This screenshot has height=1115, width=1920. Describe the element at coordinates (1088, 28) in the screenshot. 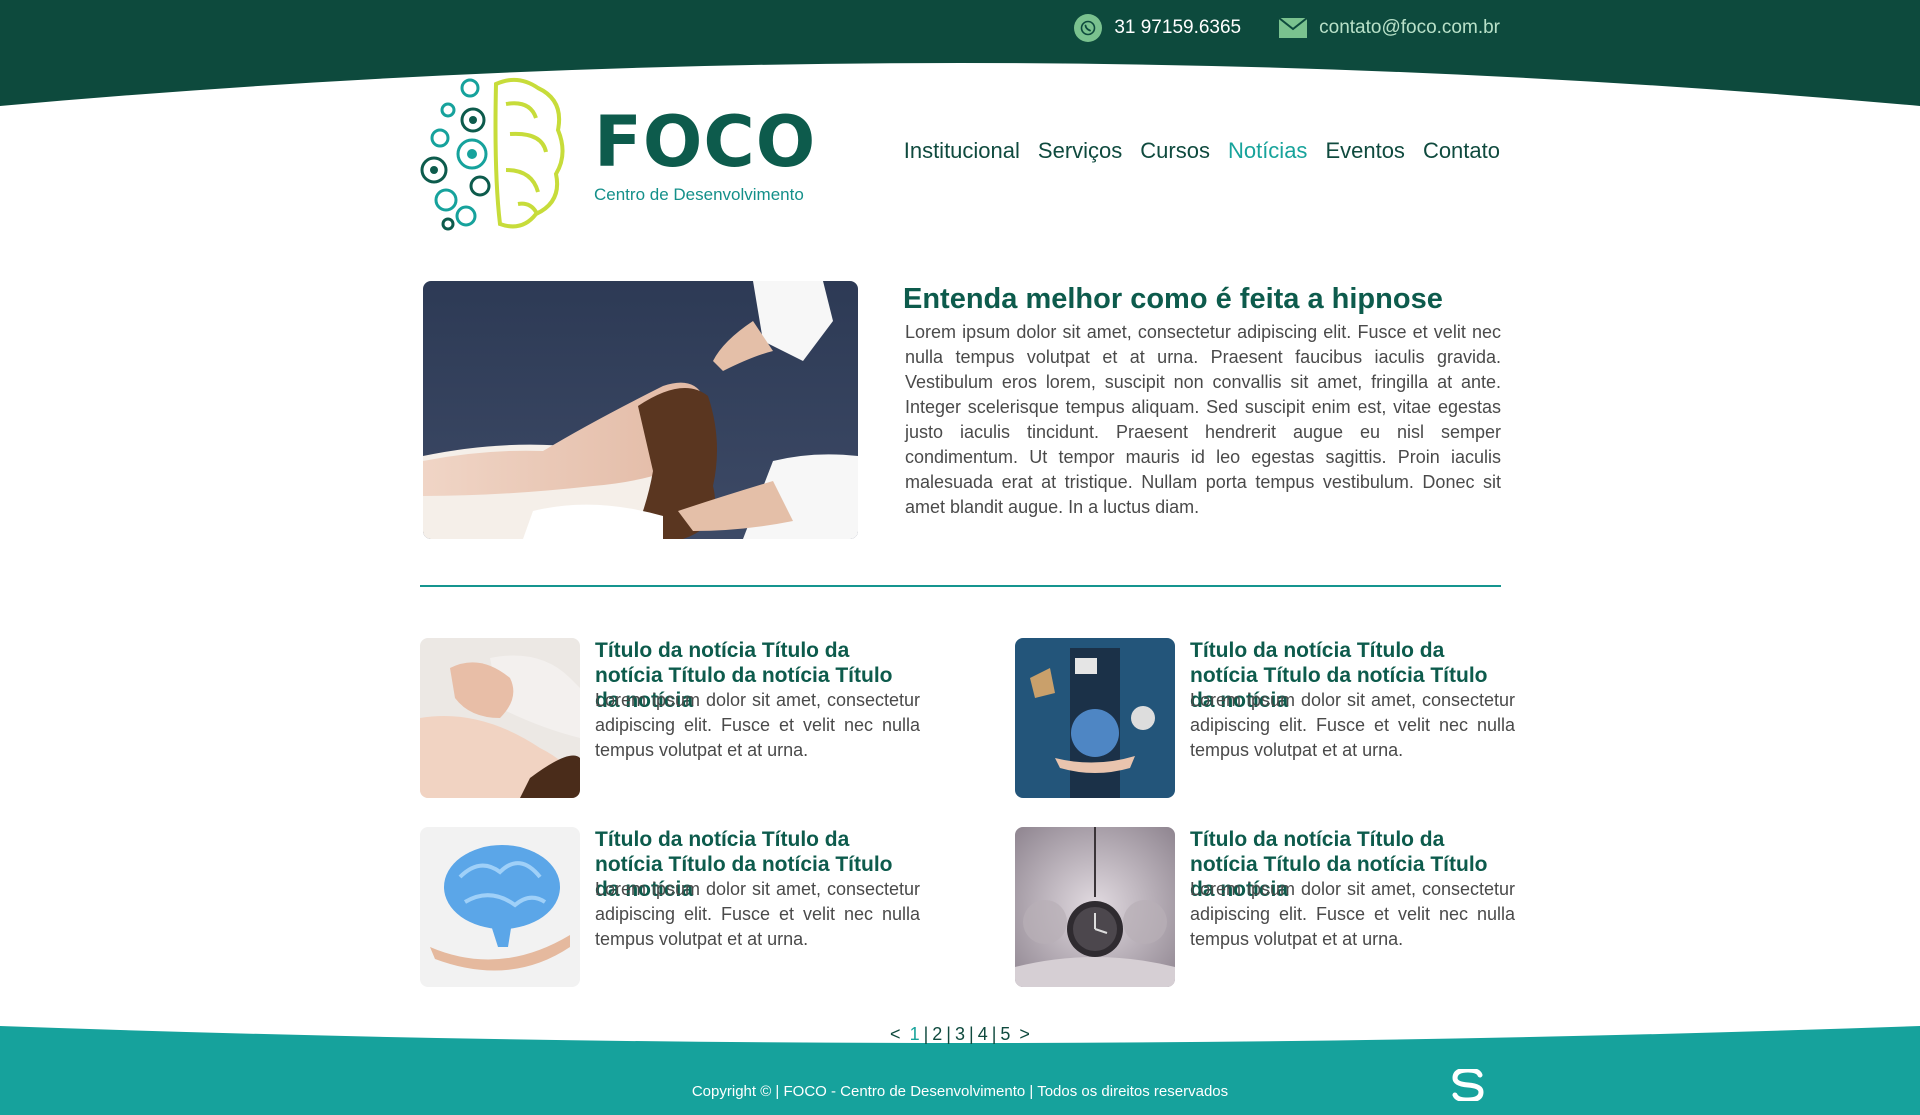

I see `whatsapp-icon` at that location.